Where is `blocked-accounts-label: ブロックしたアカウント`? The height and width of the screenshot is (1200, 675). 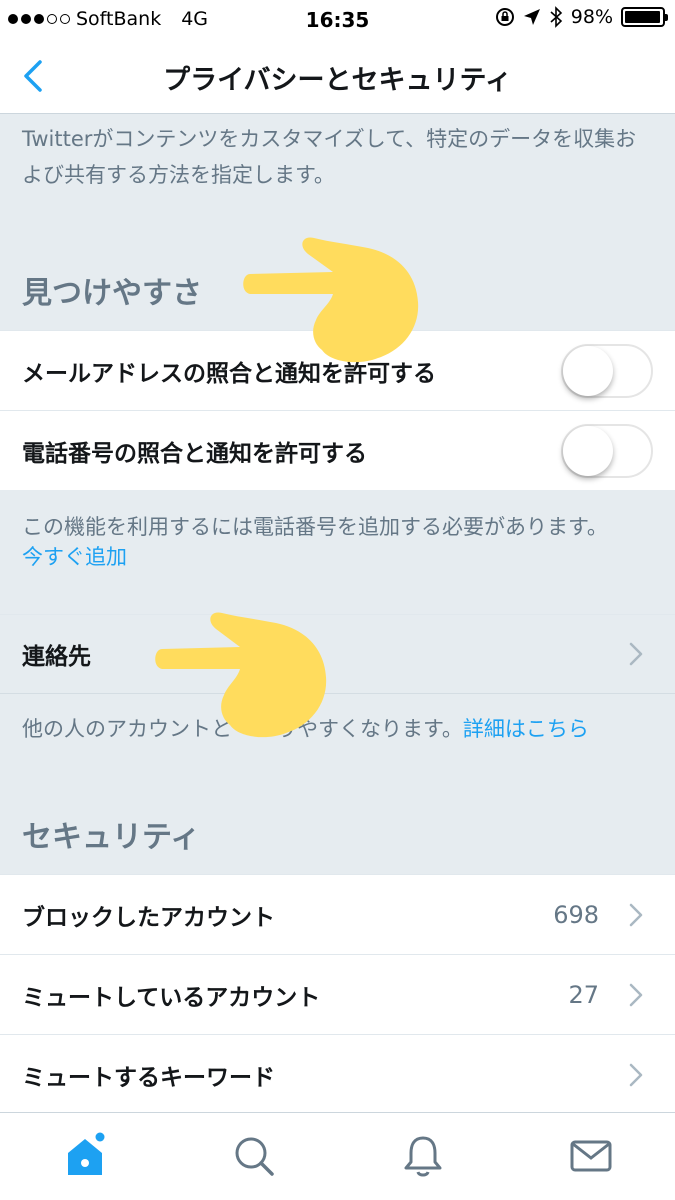 blocked-accounts-label: ブロックしたアカウント is located at coordinates (148, 917).